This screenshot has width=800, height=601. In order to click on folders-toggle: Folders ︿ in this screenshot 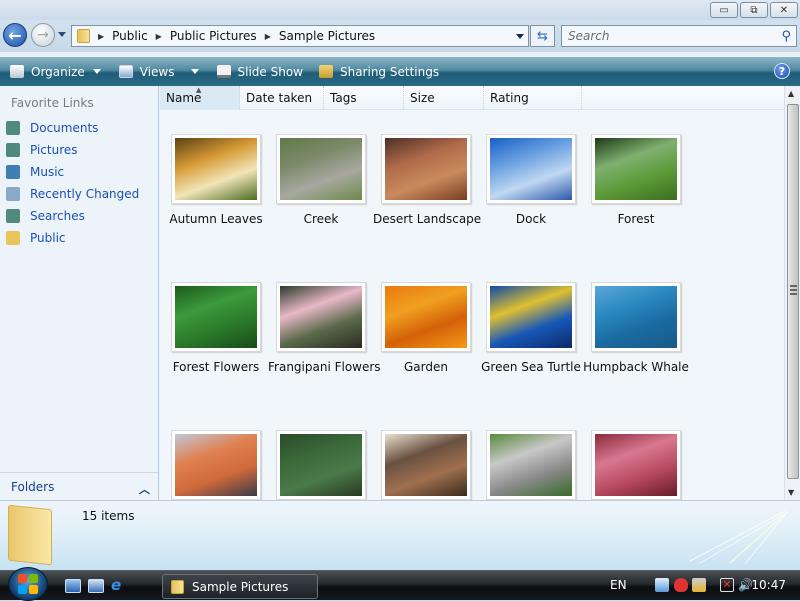, I will do `click(79, 486)`.